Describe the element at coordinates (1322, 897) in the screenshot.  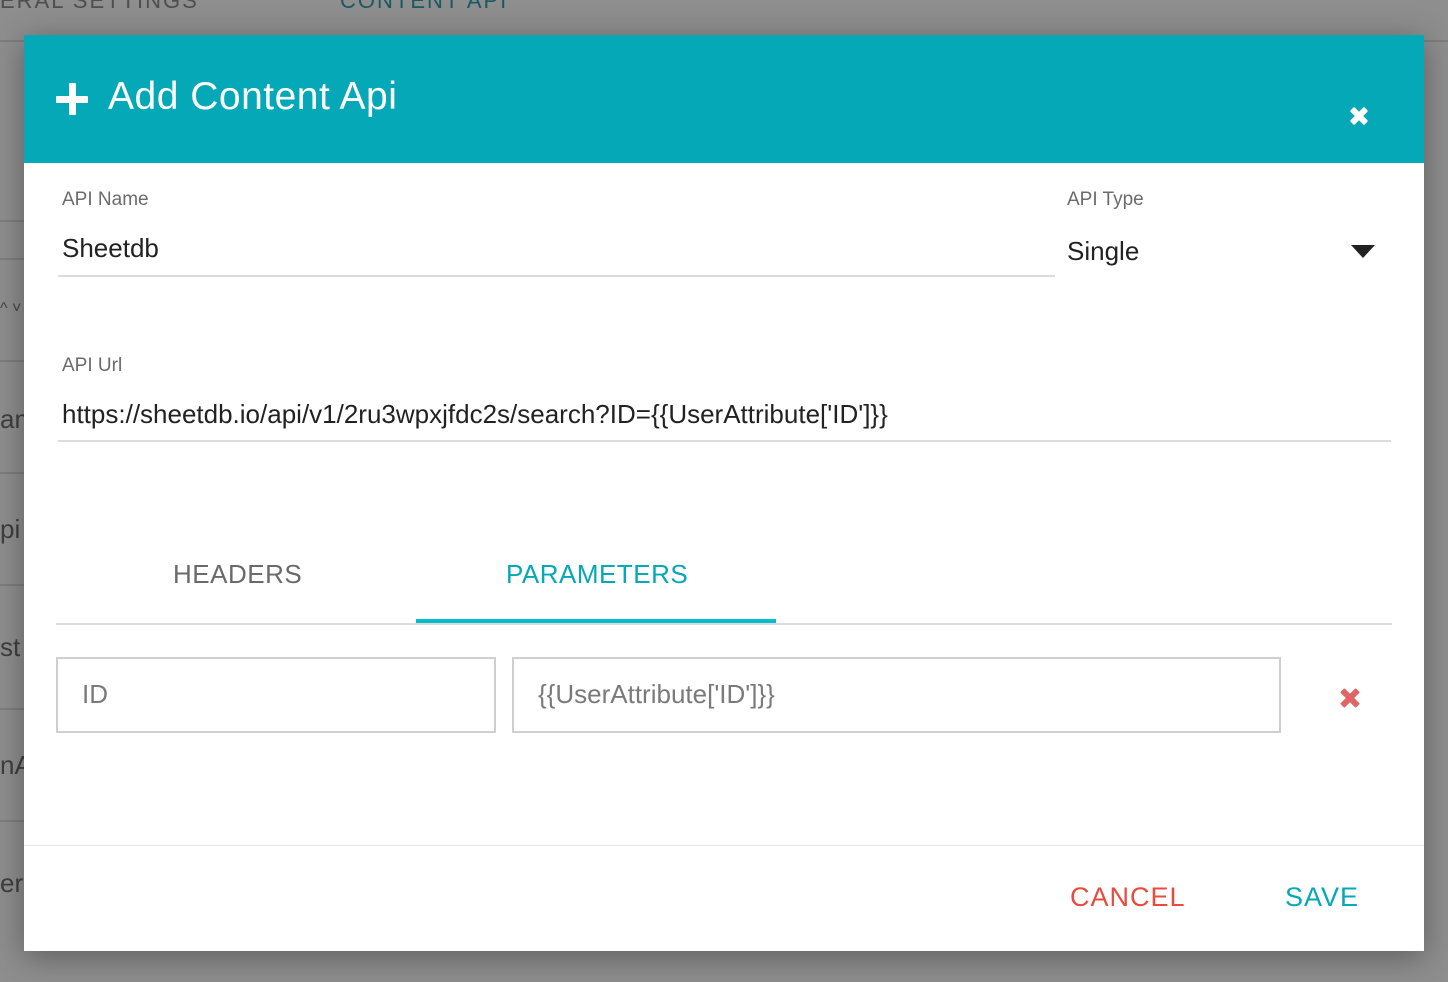
I see `save-button: SAVE` at that location.